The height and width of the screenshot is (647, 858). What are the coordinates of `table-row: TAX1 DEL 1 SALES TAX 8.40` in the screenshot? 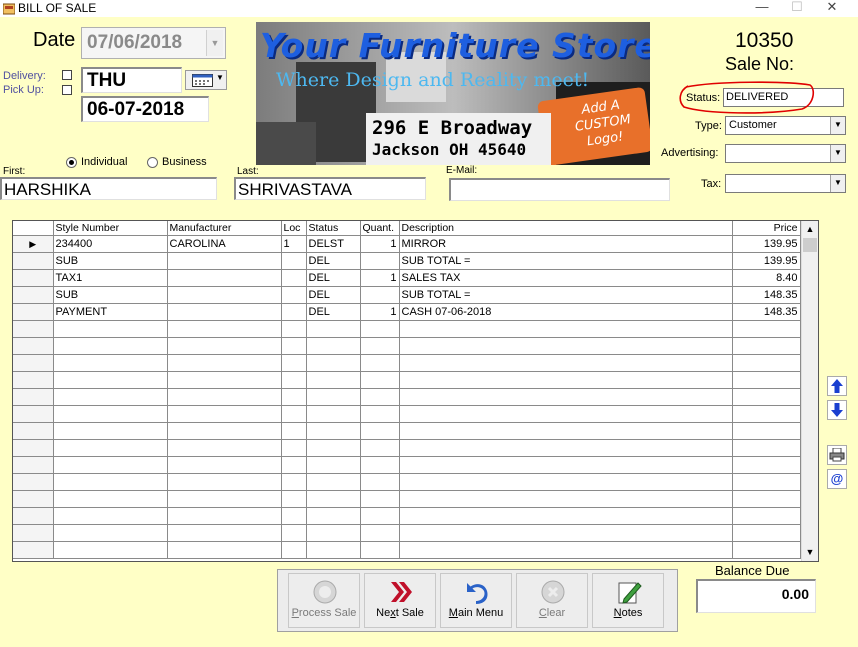 It's located at (407, 278).